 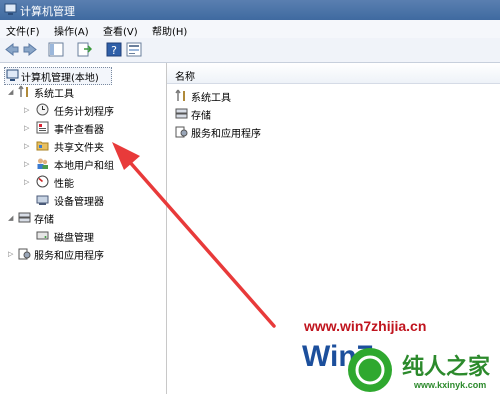 What do you see at coordinates (42, 163) in the screenshot?
I see `users-icon` at bounding box center [42, 163].